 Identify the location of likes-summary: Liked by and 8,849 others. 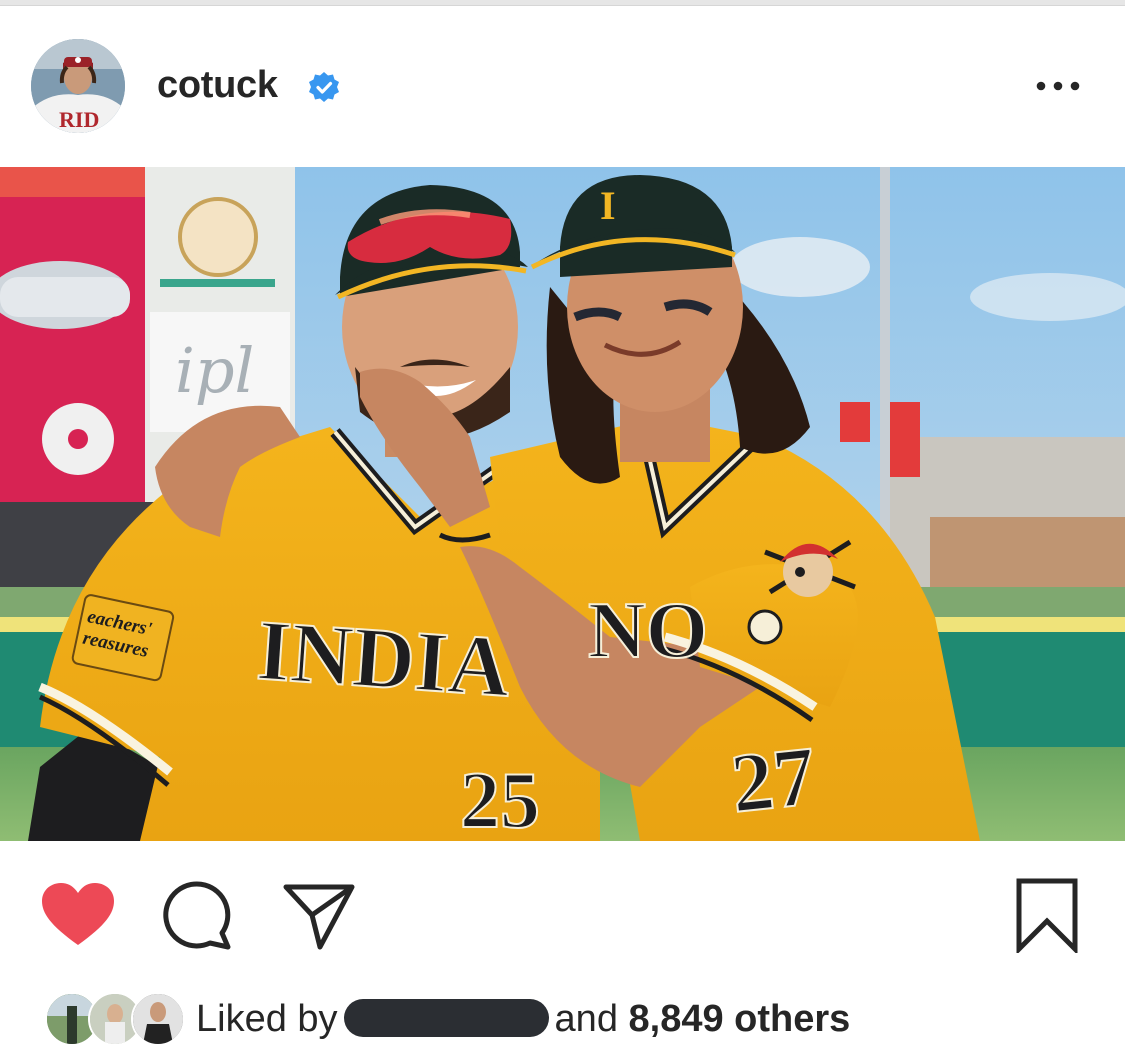
(523, 1019).